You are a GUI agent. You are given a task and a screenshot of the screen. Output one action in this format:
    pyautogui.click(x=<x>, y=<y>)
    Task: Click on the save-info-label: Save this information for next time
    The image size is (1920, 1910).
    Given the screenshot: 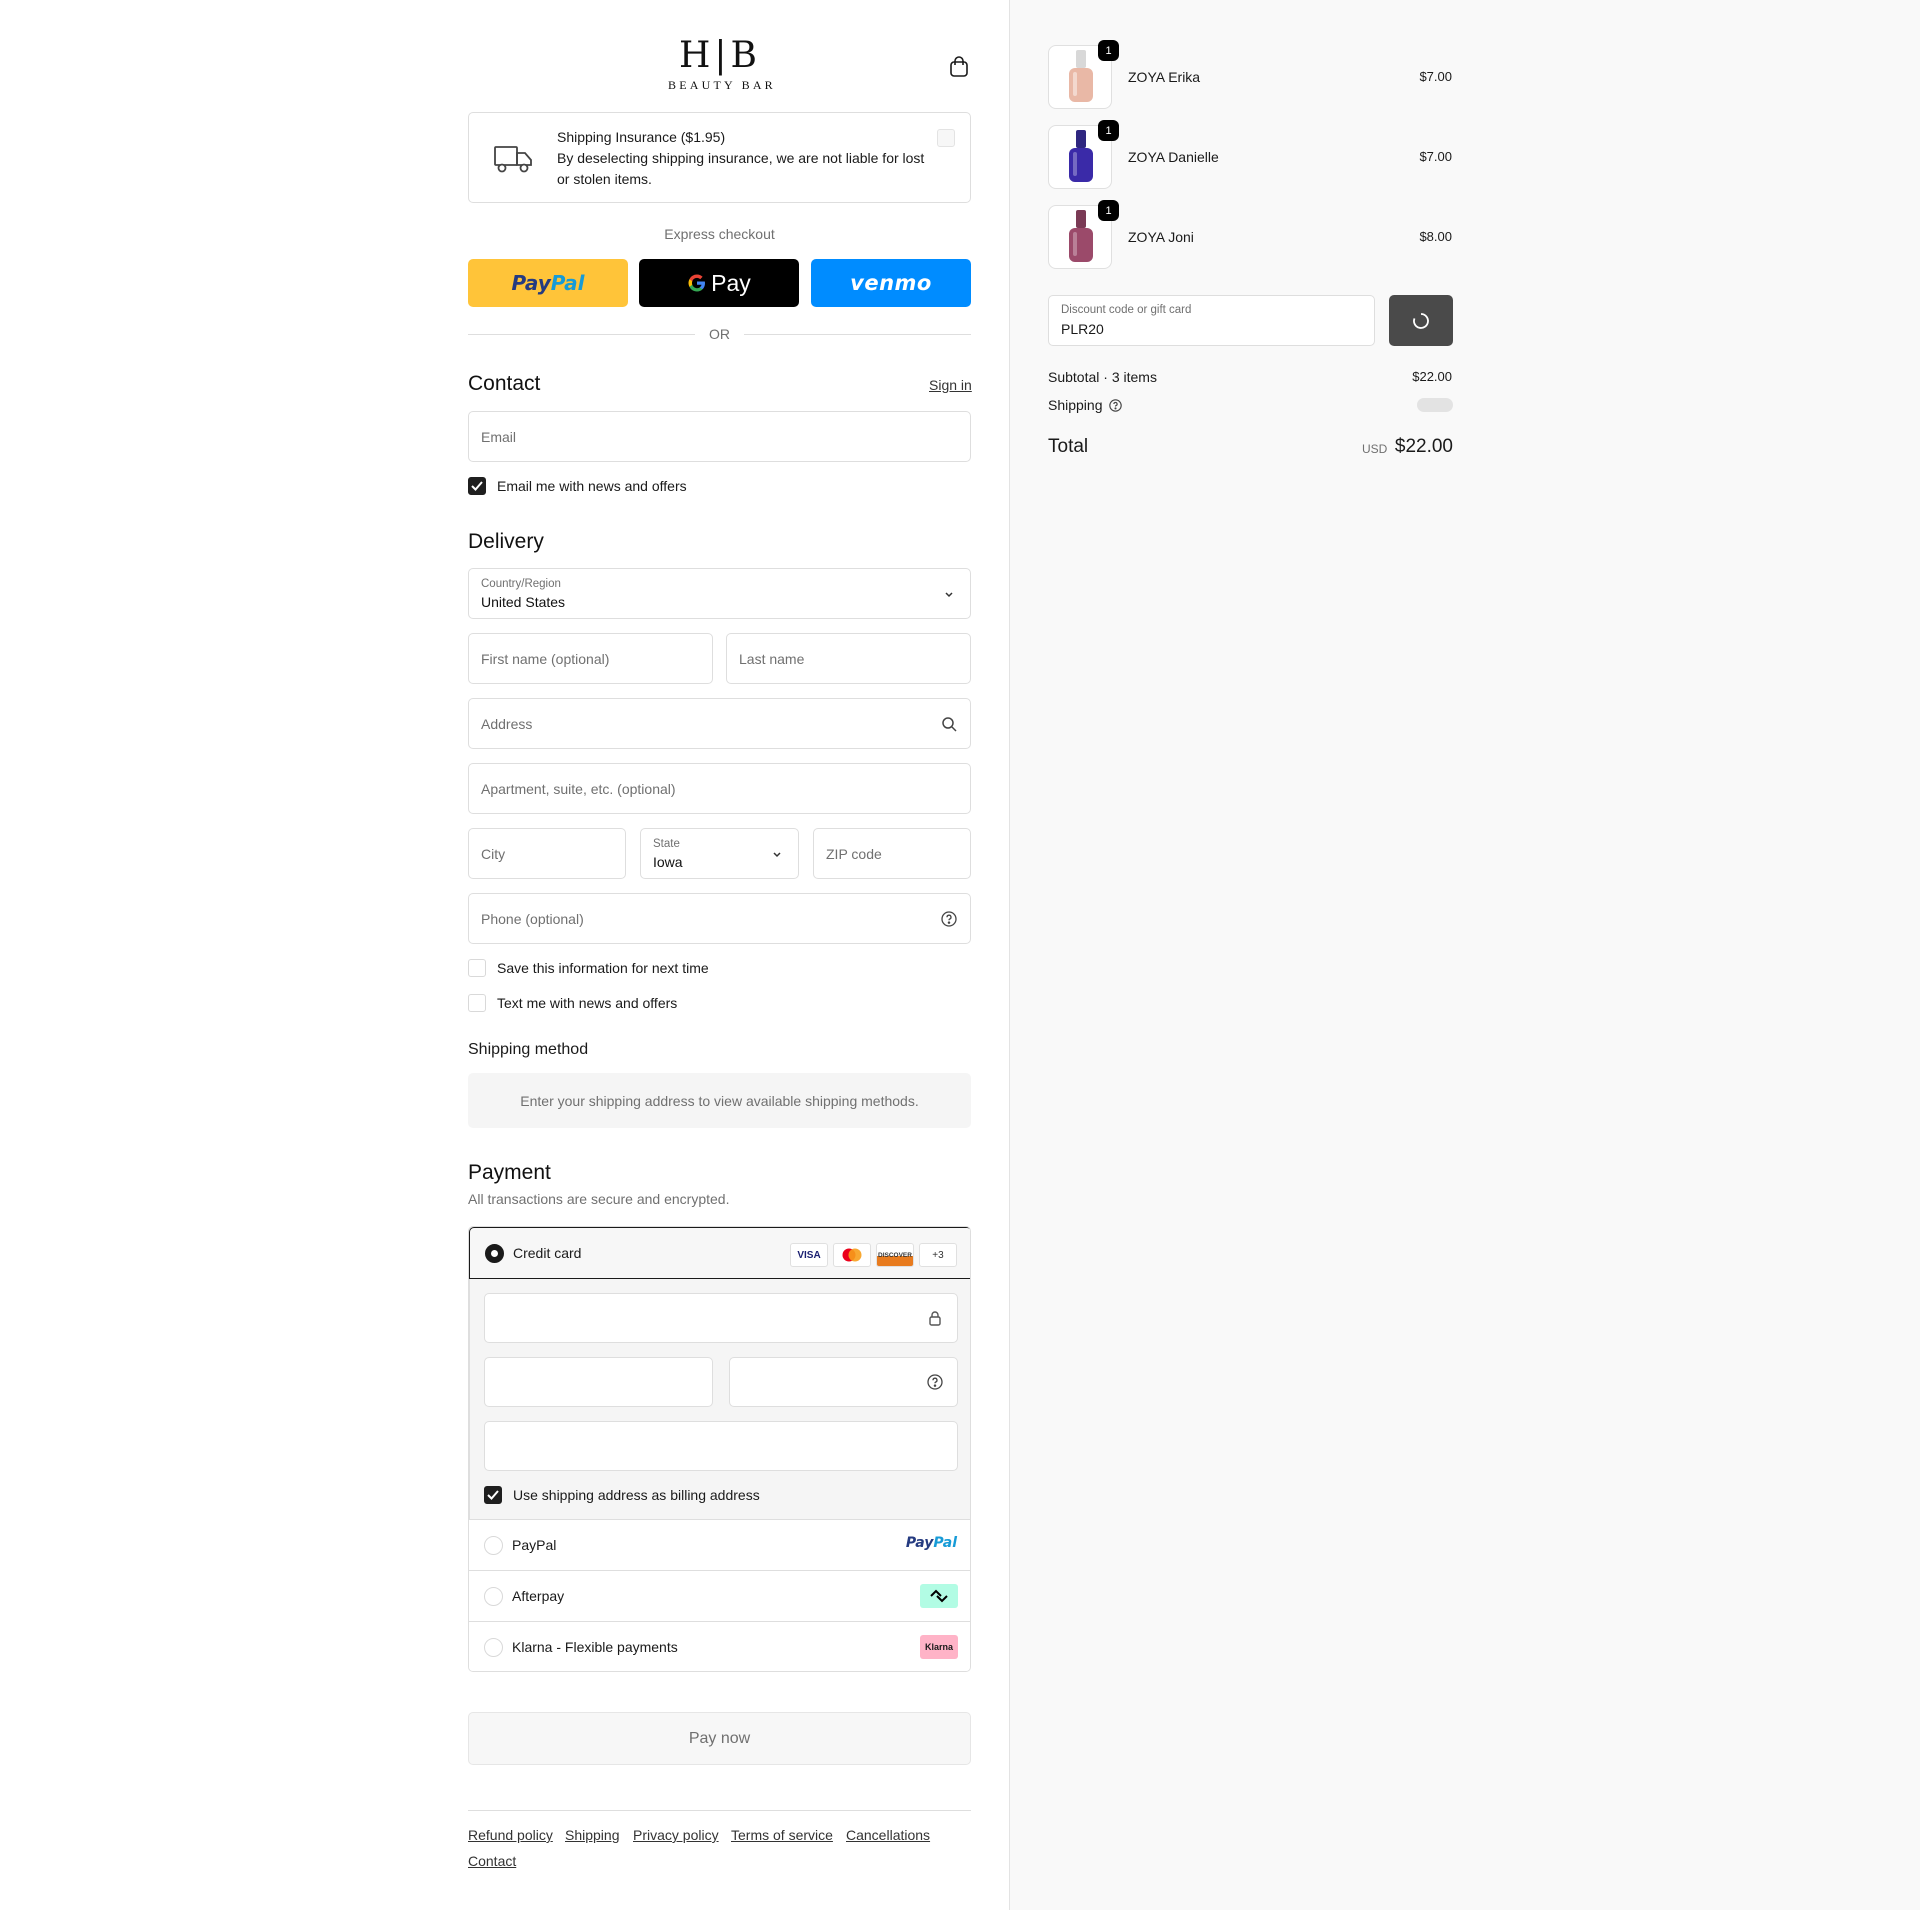 What is the action you would take?
    pyautogui.click(x=603, y=968)
    